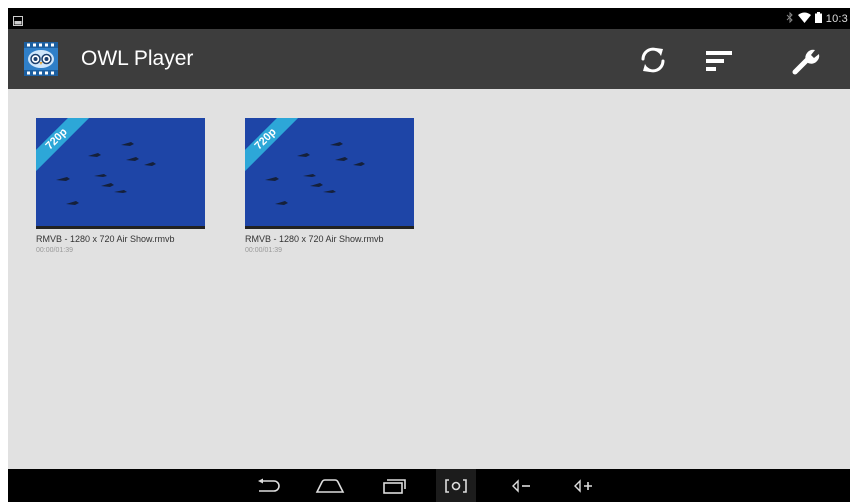  Describe the element at coordinates (719, 60) in the screenshot. I see `sort-icon` at that location.